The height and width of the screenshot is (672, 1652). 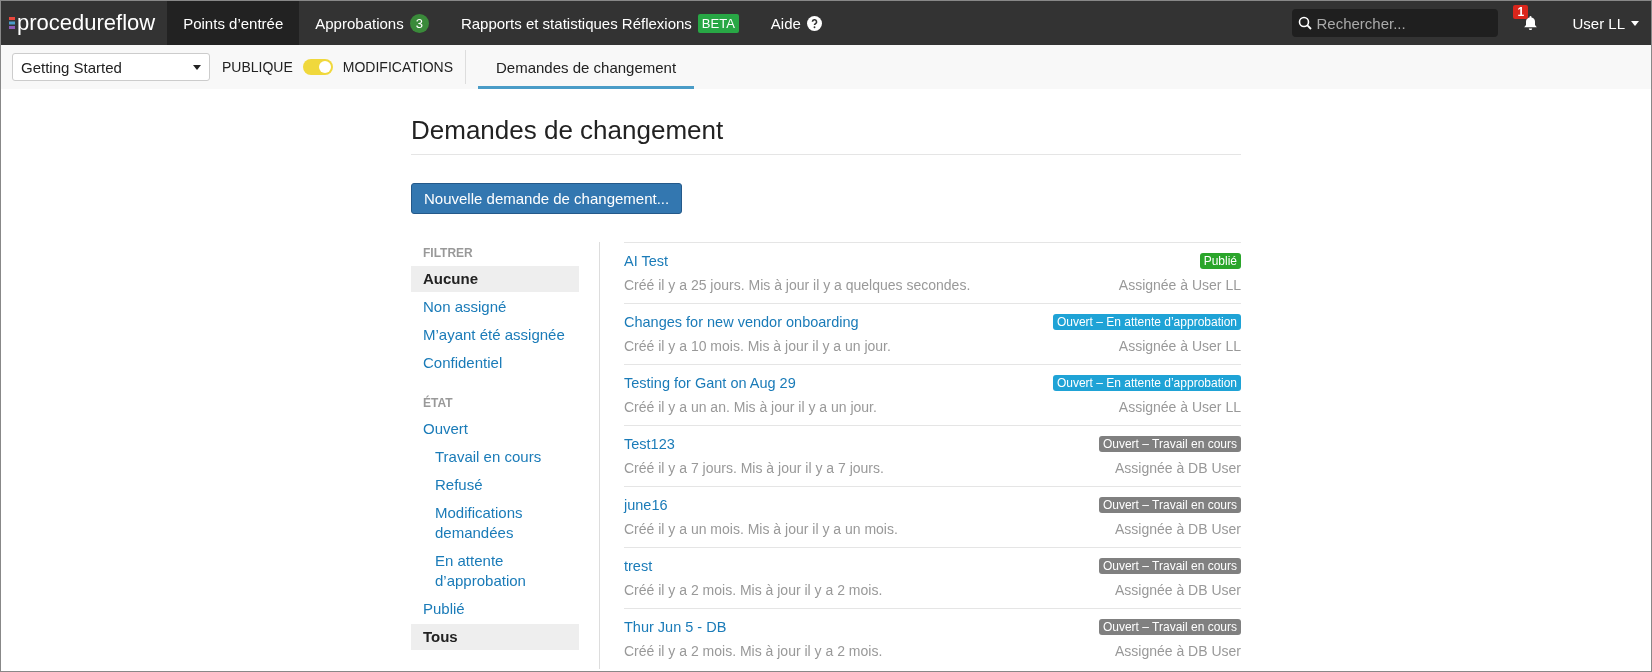 I want to click on request-dates: Créé il y a 7 jours. Mis à jour il y a 7 jours., so click(x=754, y=468).